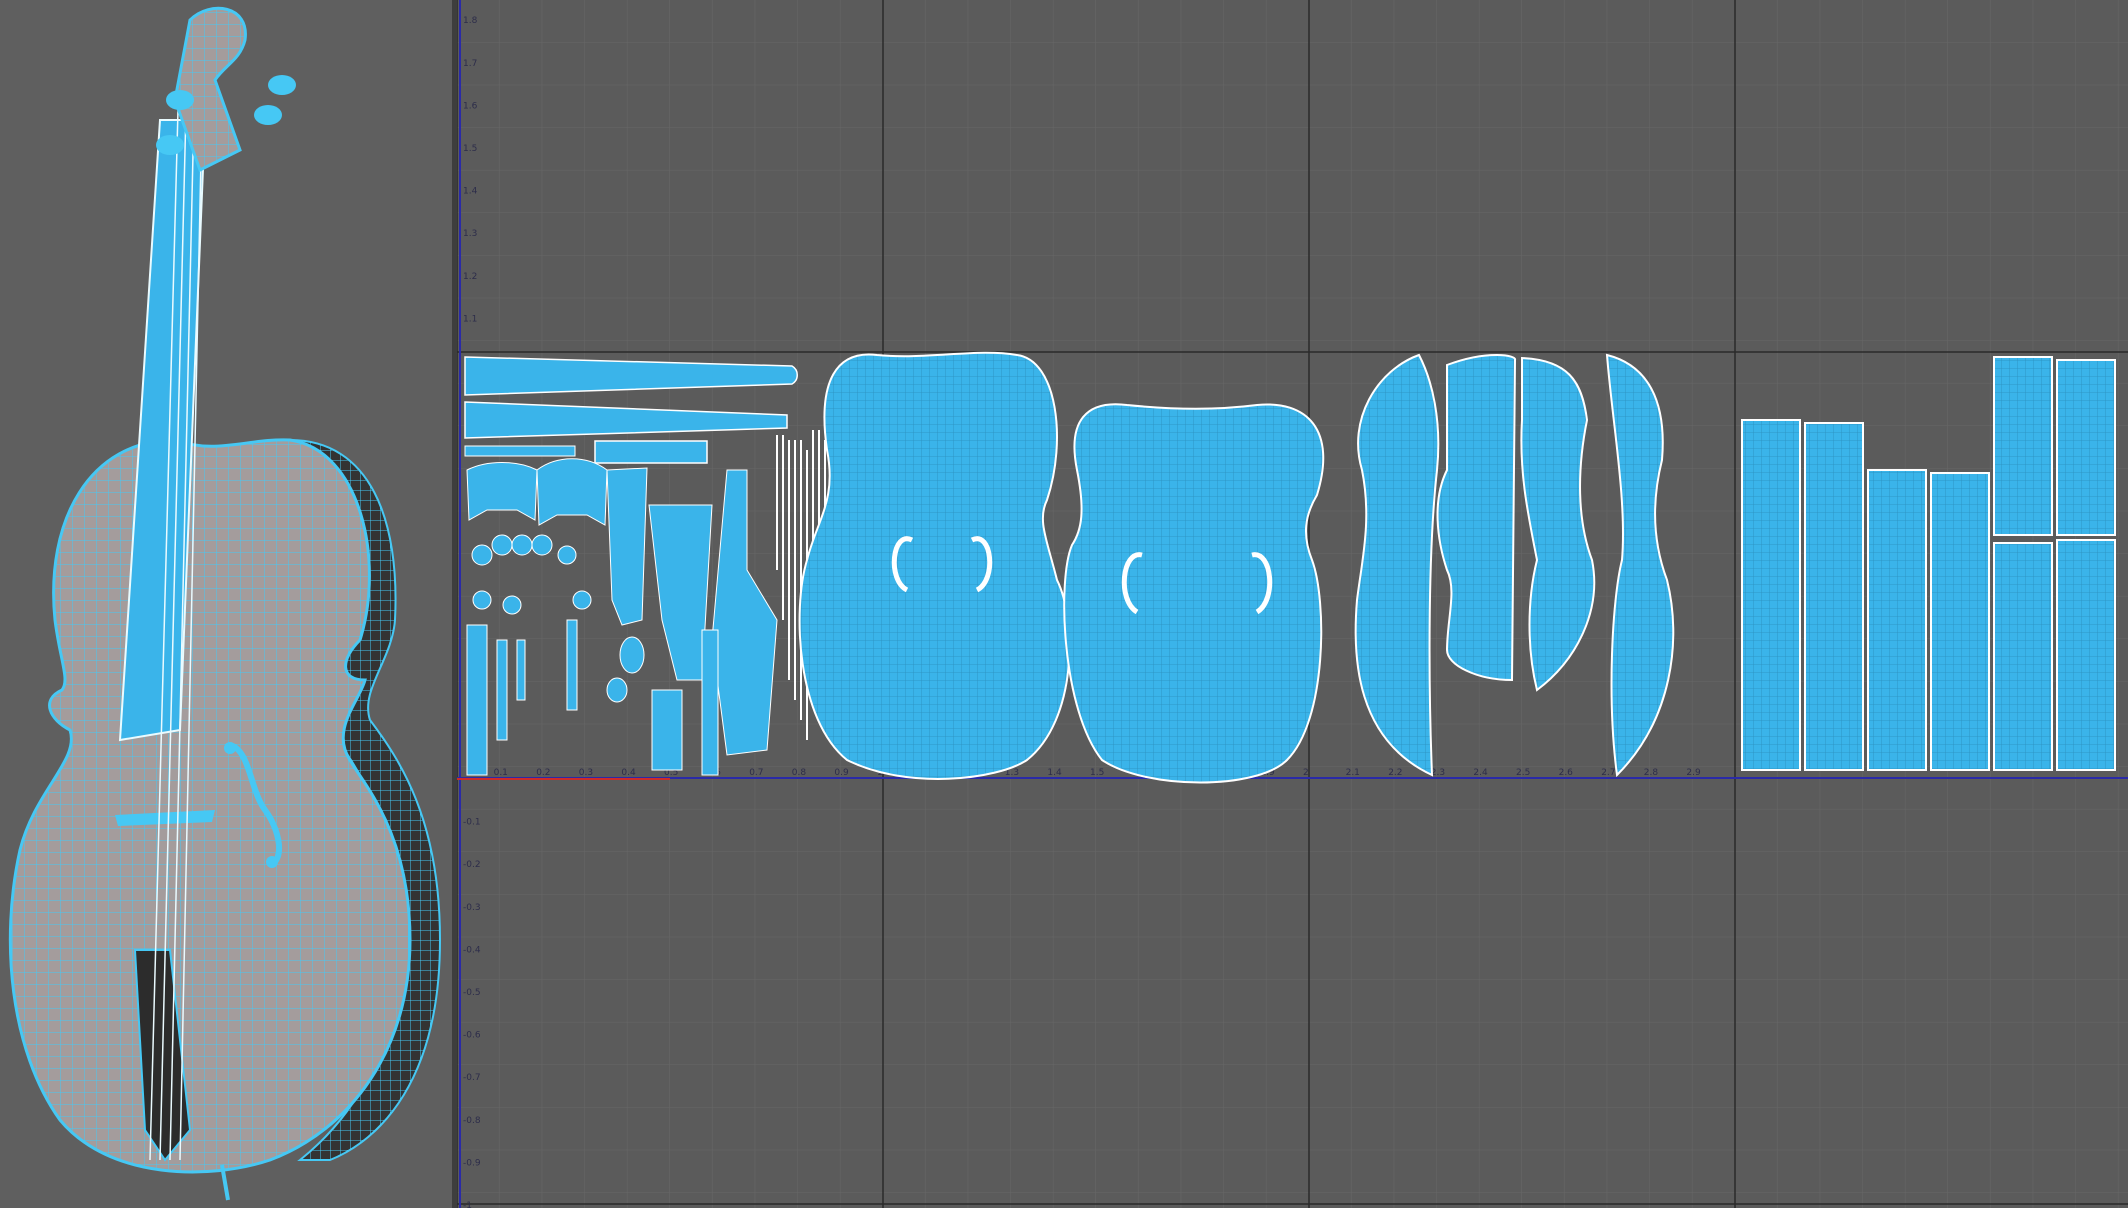 The height and width of the screenshot is (1208, 2128). I want to click on v-tick-label: -0.4, so click(472, 950).